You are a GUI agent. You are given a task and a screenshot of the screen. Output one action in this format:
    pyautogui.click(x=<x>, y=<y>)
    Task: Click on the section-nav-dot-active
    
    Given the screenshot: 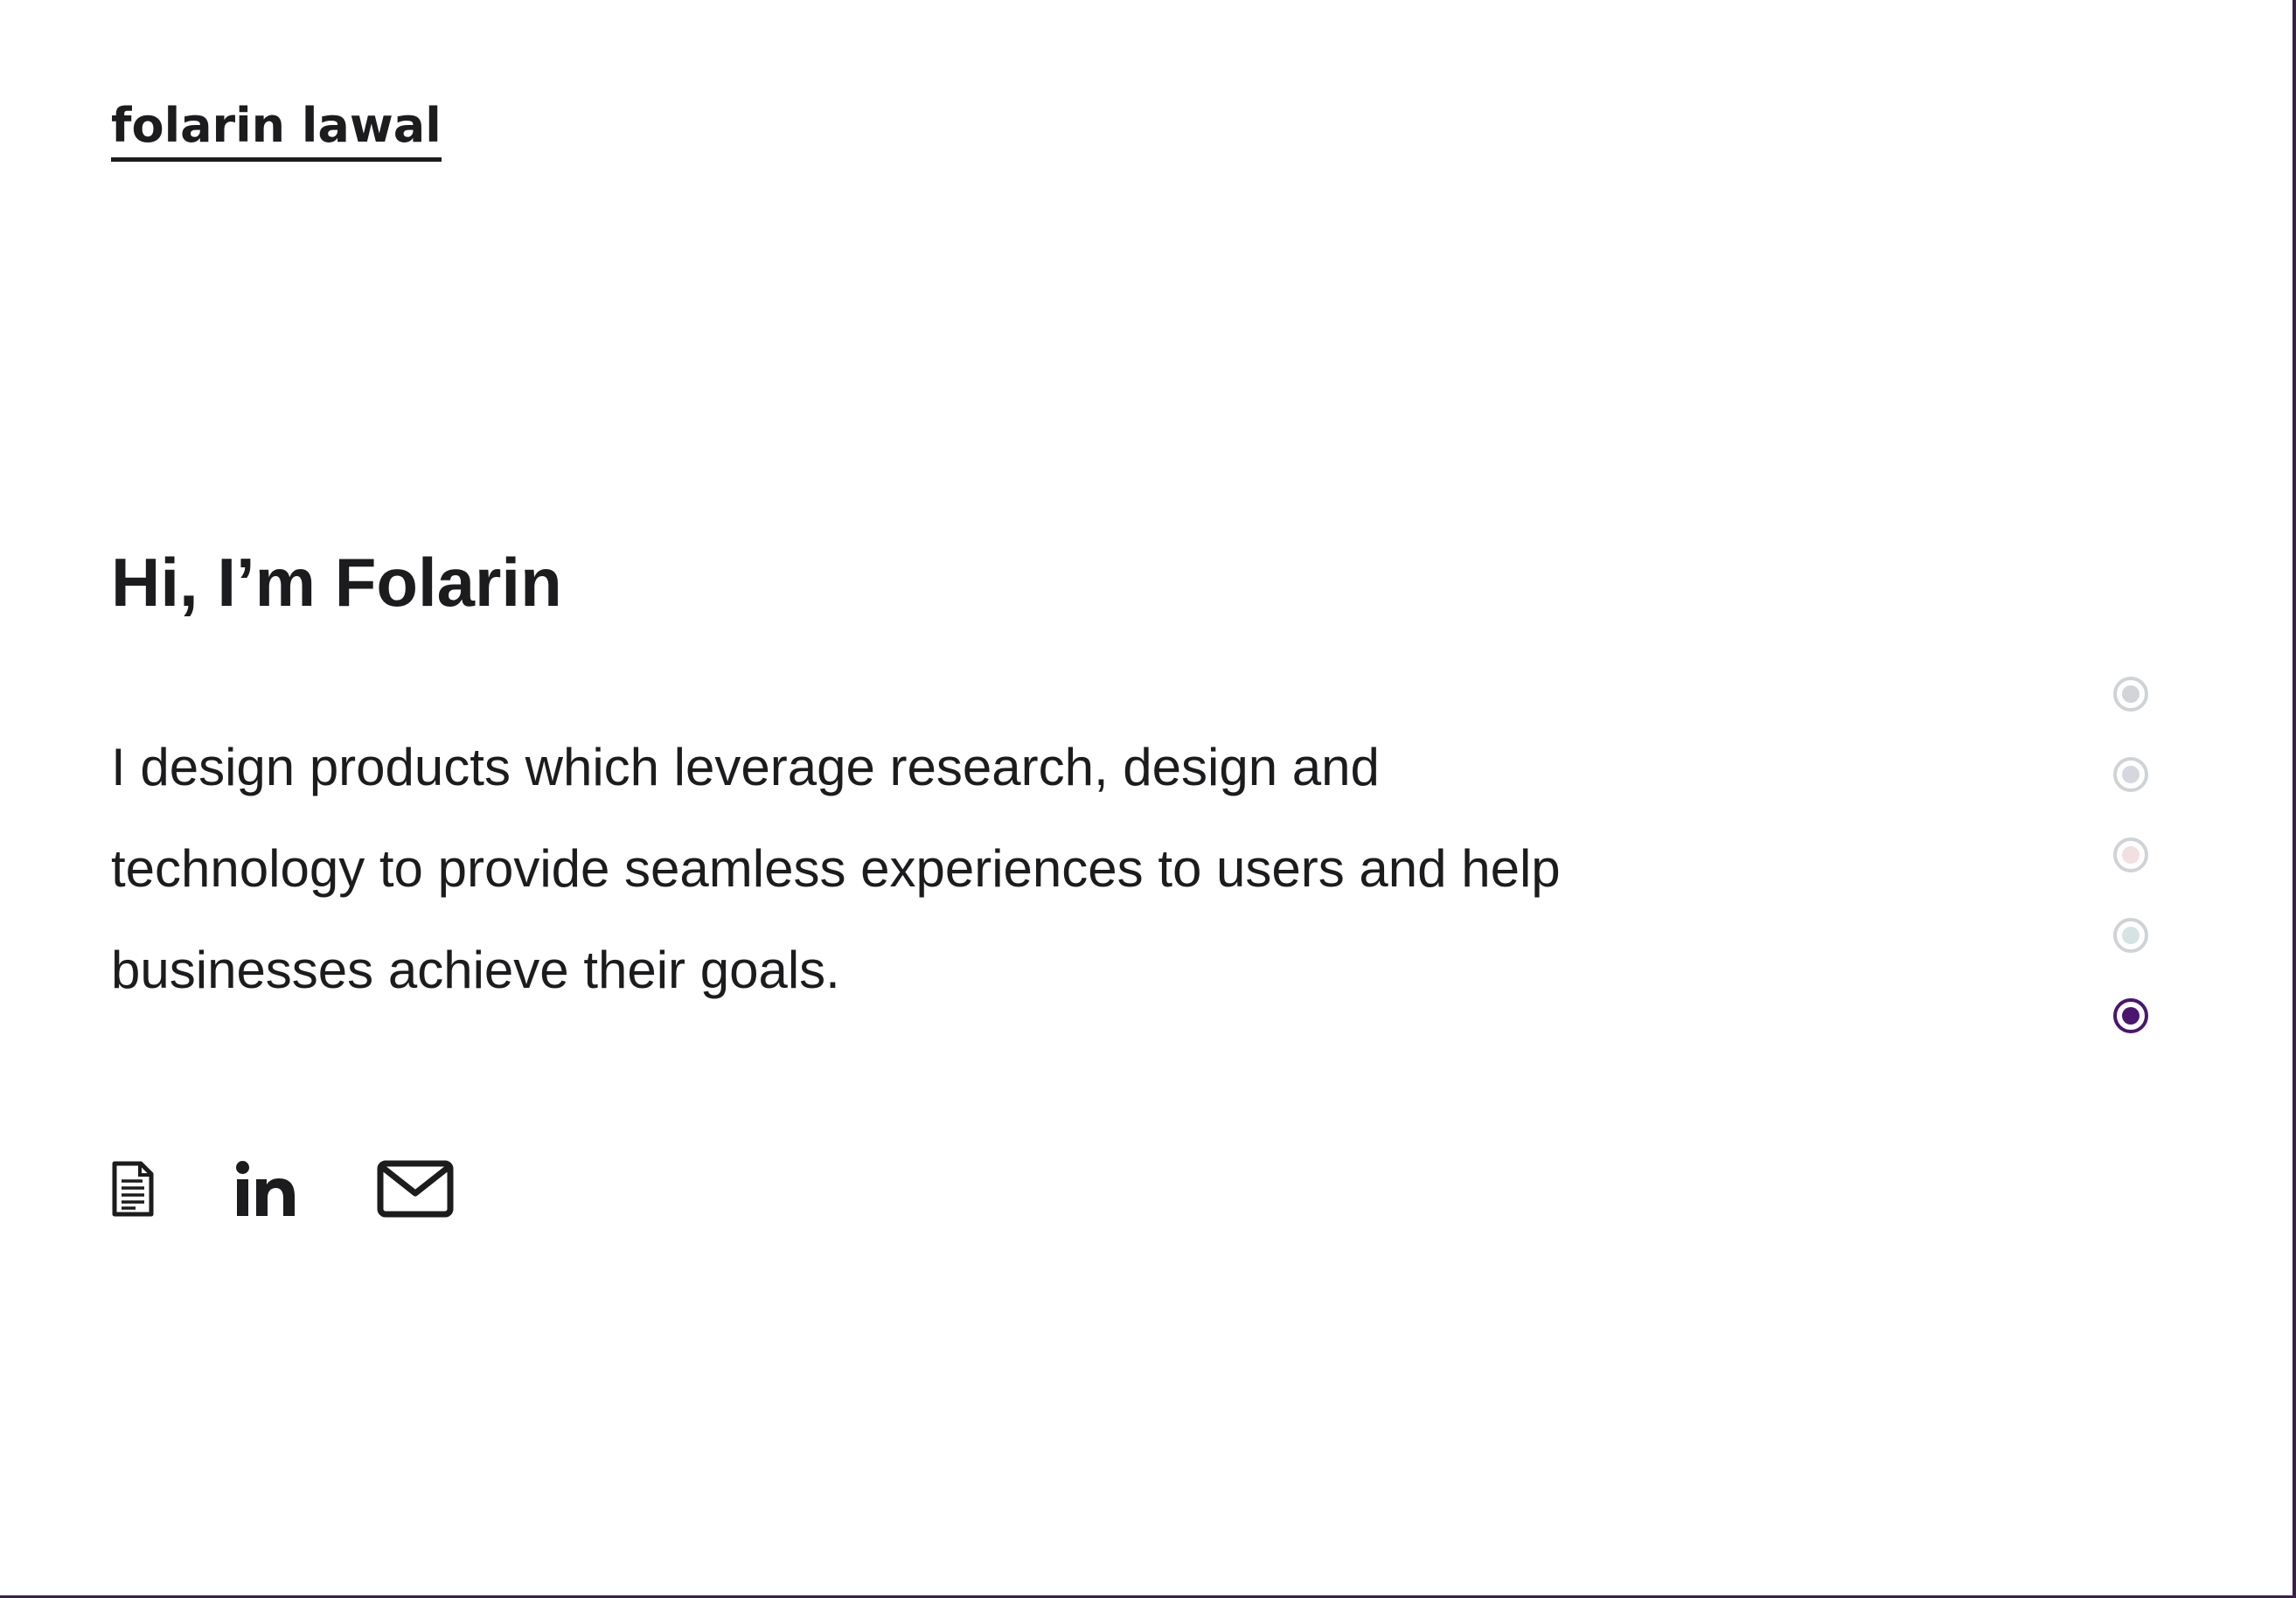 What is the action you would take?
    pyautogui.click(x=2130, y=1015)
    